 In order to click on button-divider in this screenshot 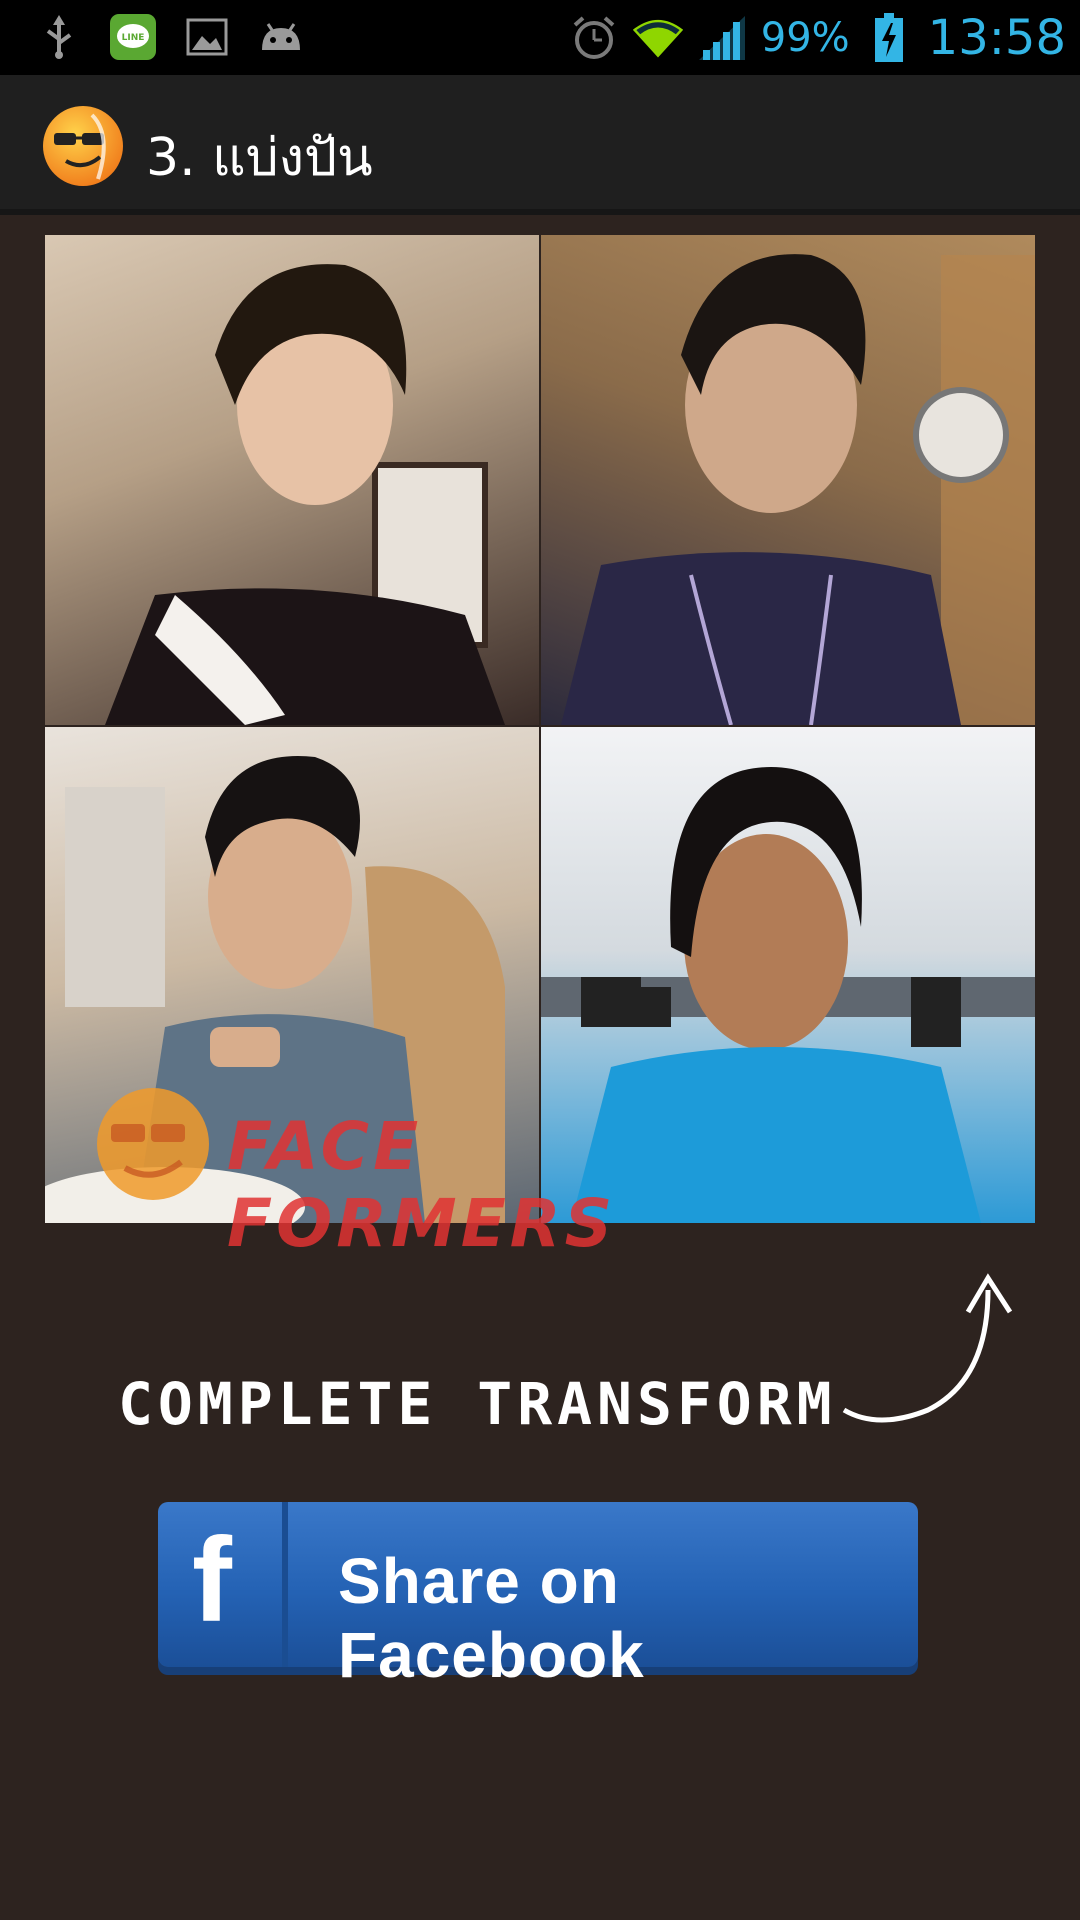, I will do `click(285, 1584)`.